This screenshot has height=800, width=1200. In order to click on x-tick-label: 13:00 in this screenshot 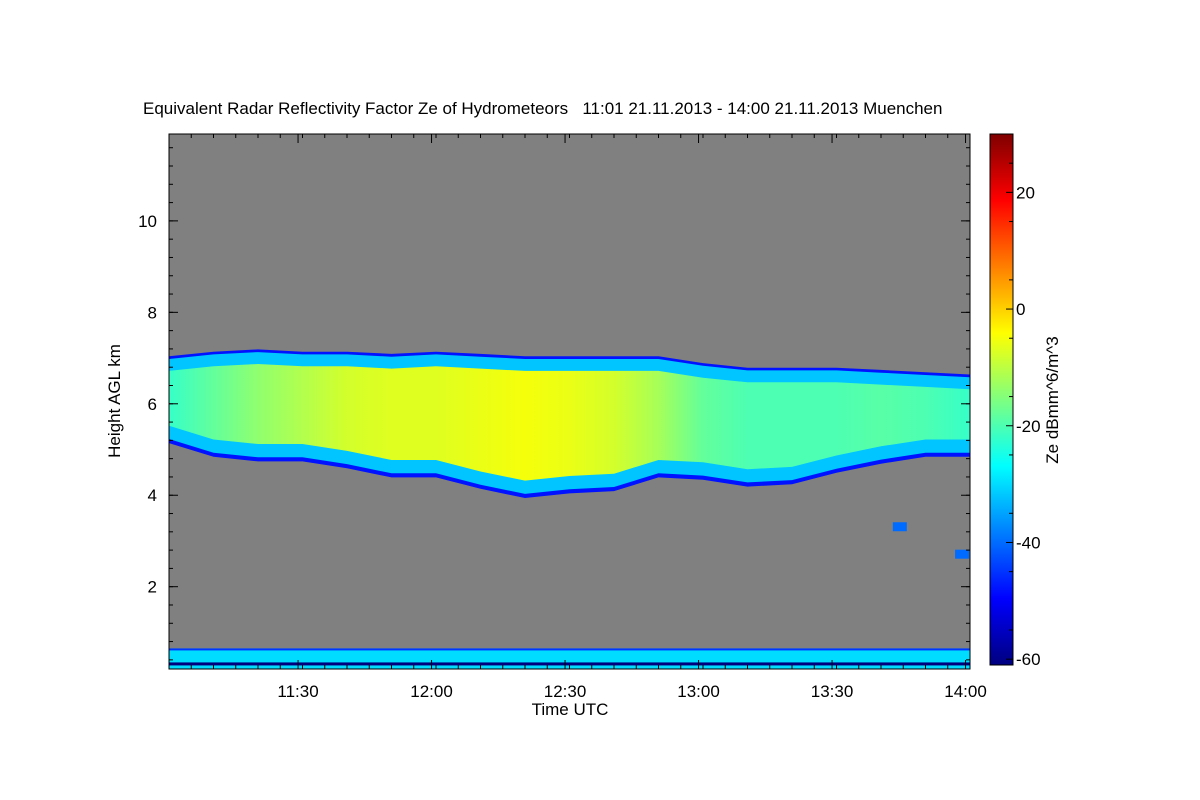, I will do `click(698, 691)`.